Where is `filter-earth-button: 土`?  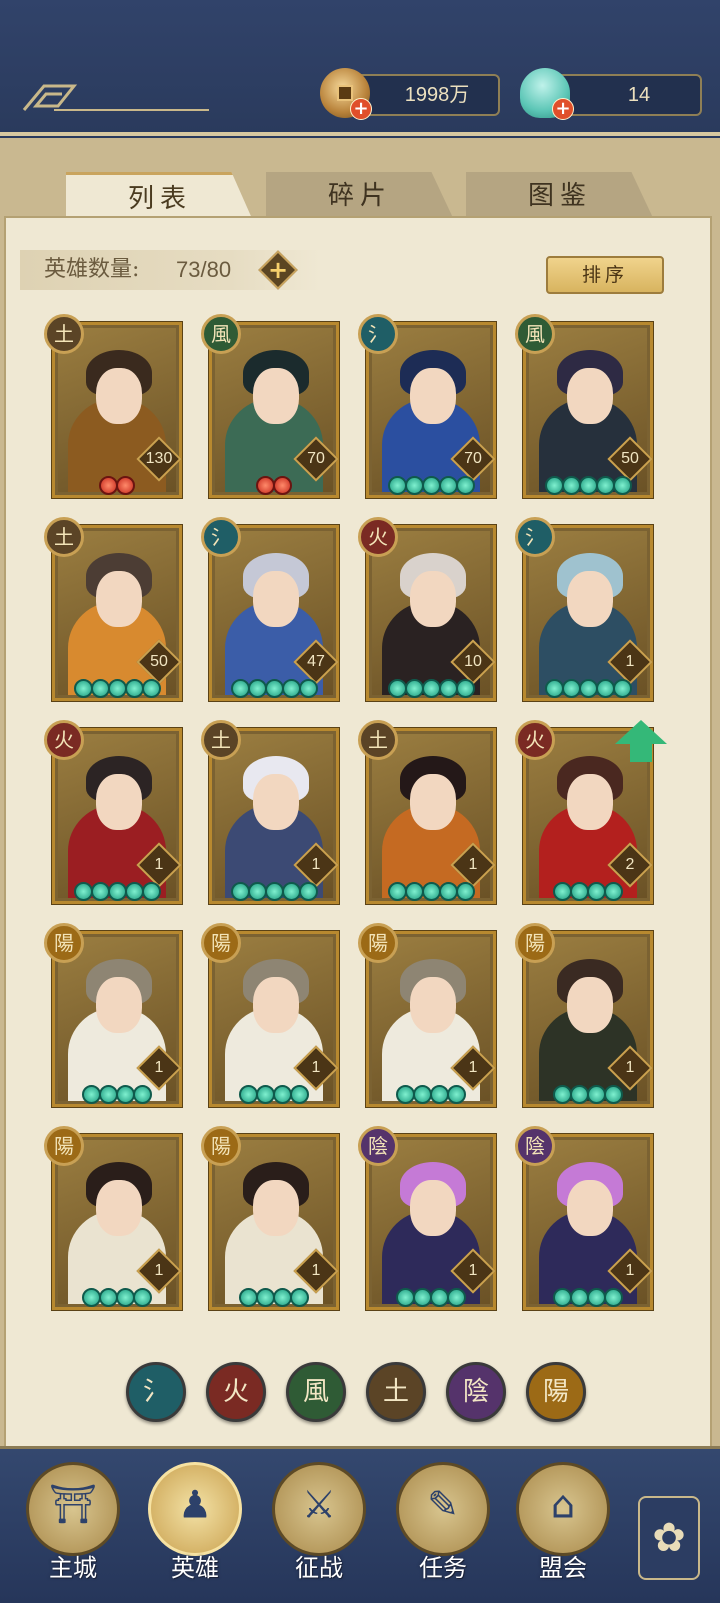 filter-earth-button: 土 is located at coordinates (396, 1392).